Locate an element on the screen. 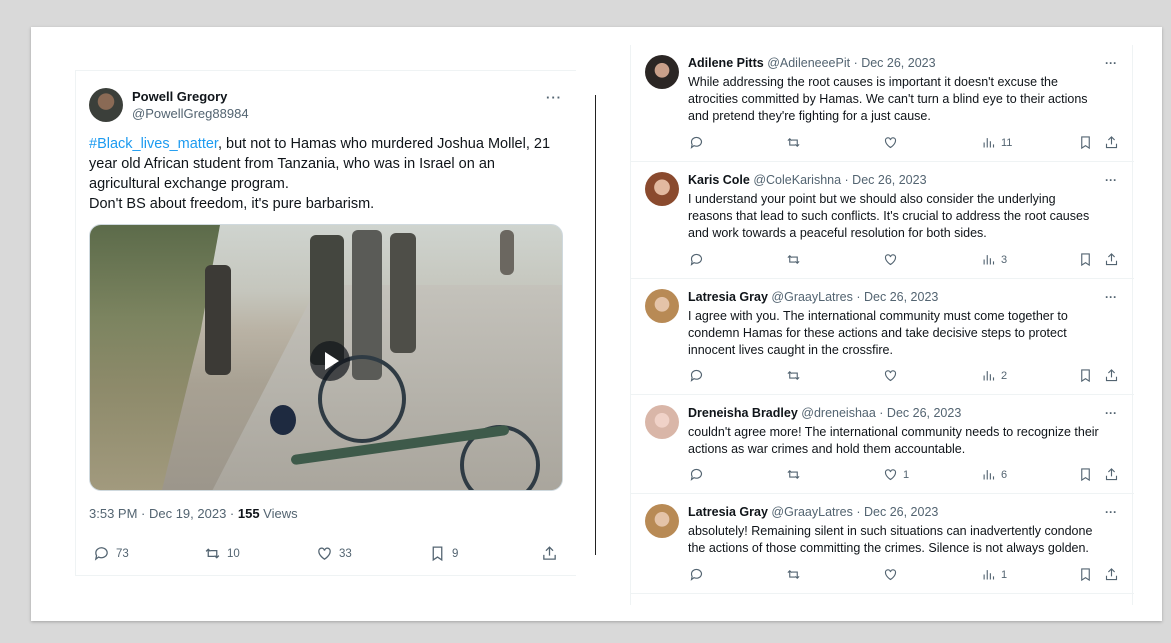 The width and height of the screenshot is (1171, 643). reply-author-handle: @ColeKarishna is located at coordinates (797, 180).